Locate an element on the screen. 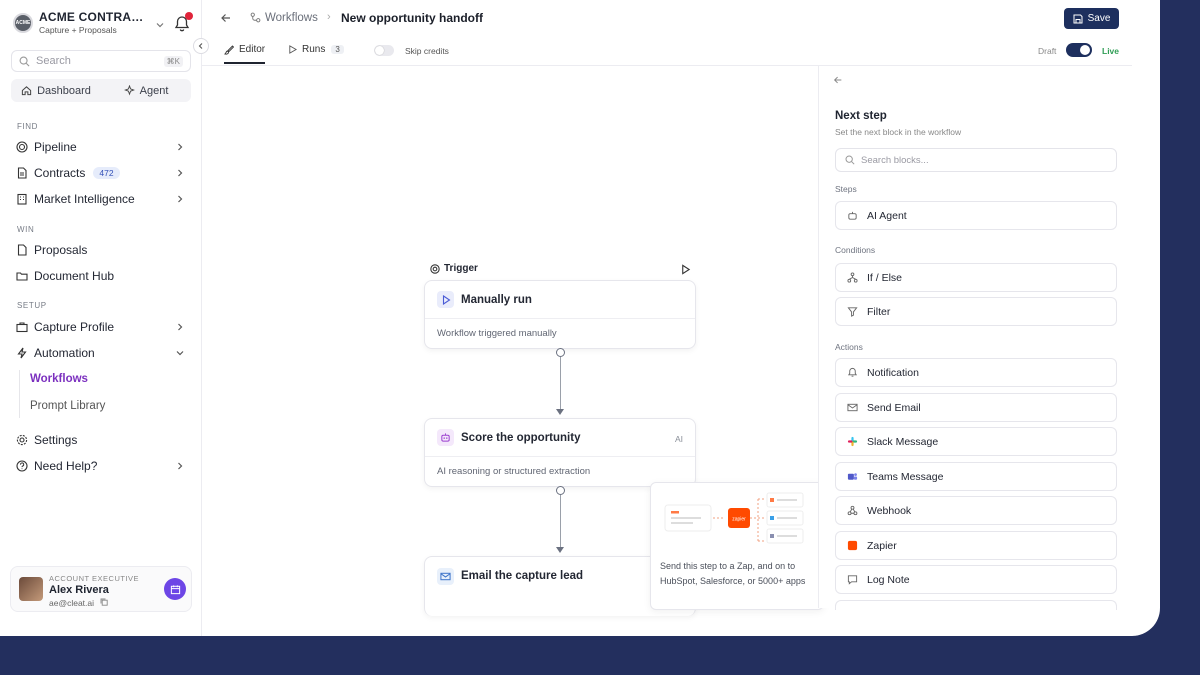  copy-icon is located at coordinates (104, 602).